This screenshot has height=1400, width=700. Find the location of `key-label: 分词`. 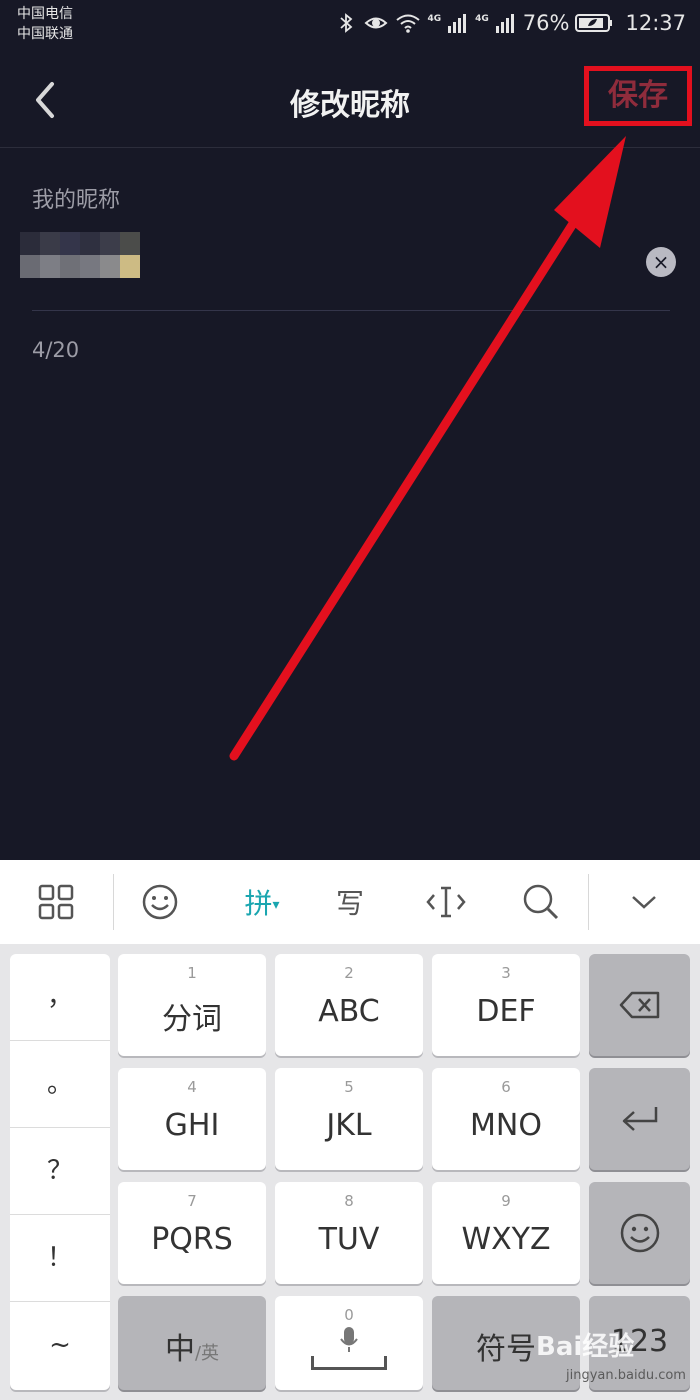

key-label: 分词 is located at coordinates (192, 1019).